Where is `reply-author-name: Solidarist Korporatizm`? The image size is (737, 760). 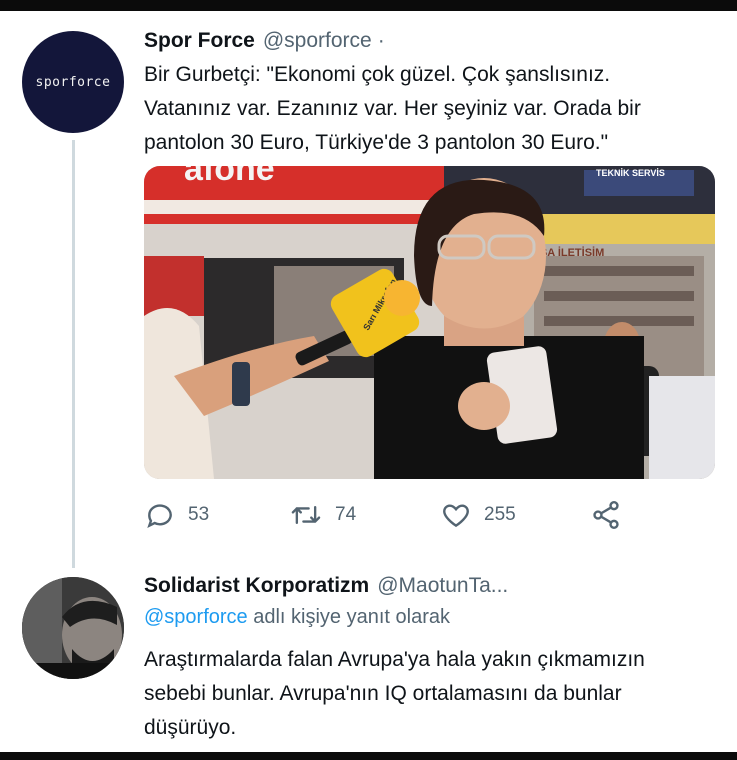 reply-author-name: Solidarist Korporatizm is located at coordinates (256, 586).